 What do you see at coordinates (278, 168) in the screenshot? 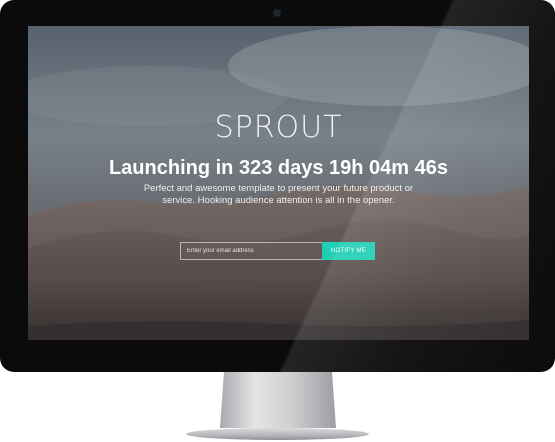
I see `countdown-headline: Launching in 323 days 19h 04m 46s` at bounding box center [278, 168].